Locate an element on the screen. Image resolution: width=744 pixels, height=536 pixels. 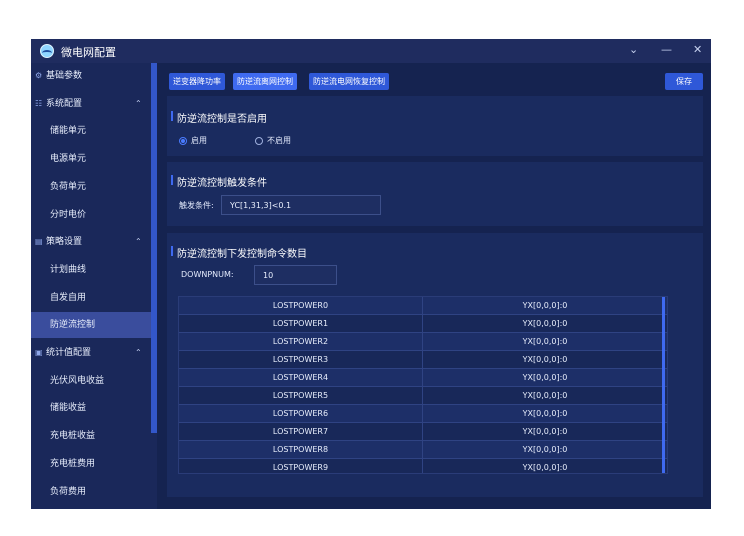
sidebar-item: 负荷费用 is located at coordinates (91, 492).